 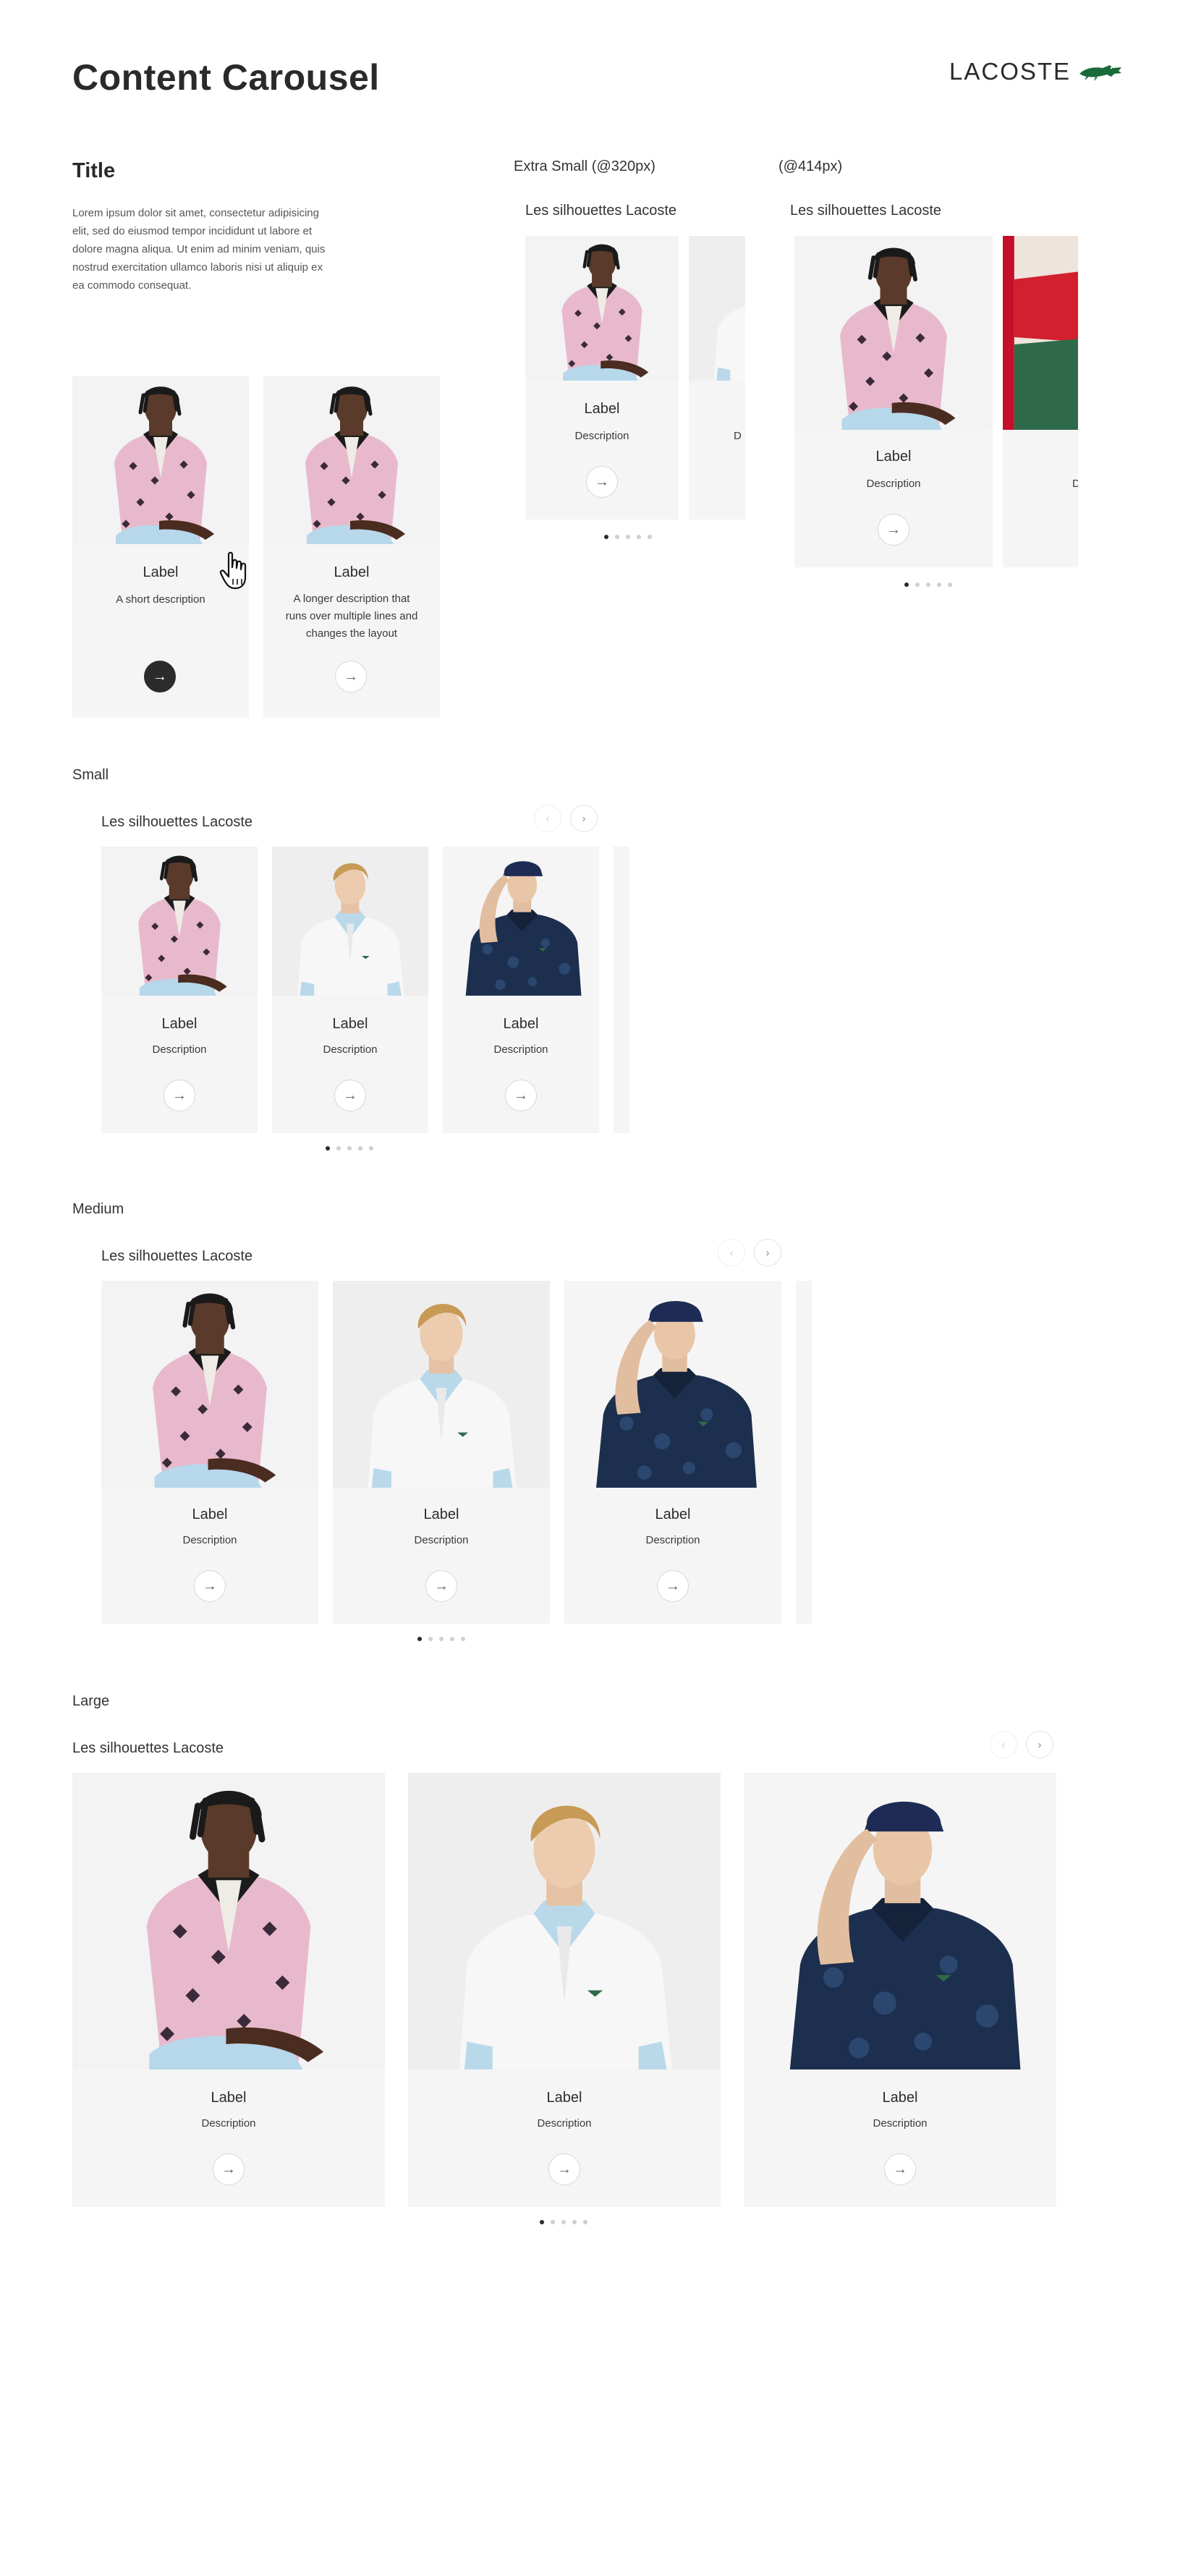 I want to click on page-title: Content Carousel, so click(x=226, y=77).